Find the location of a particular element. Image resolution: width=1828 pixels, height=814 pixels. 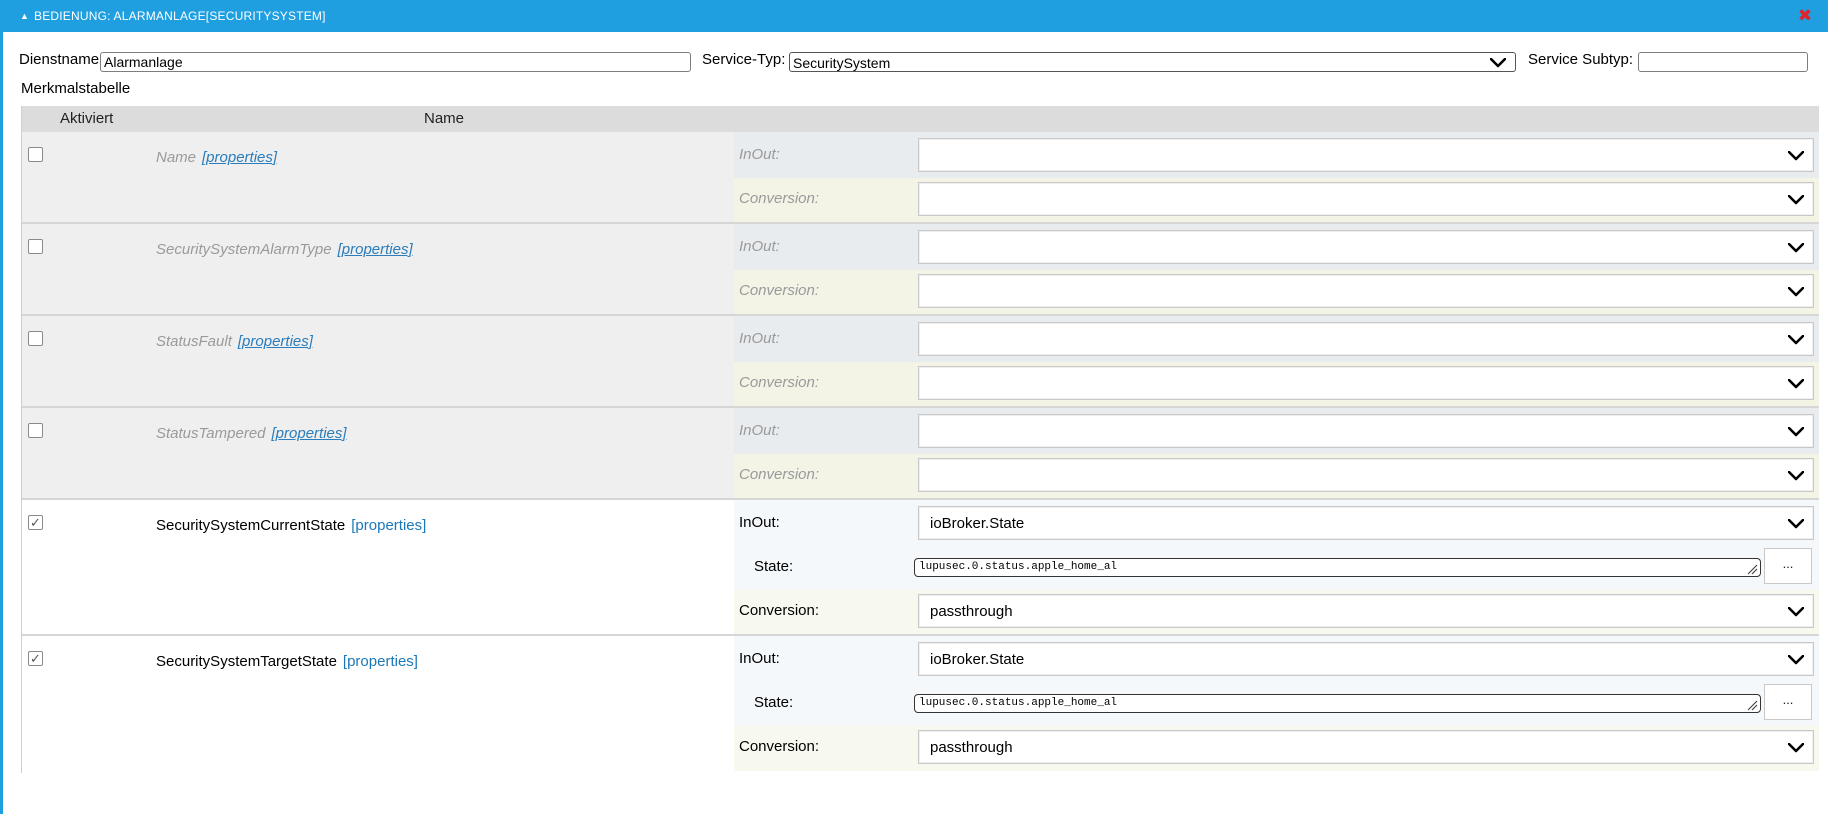

characteristic-name: SecuritySystemTargetState [properties] is located at coordinates (287, 661).